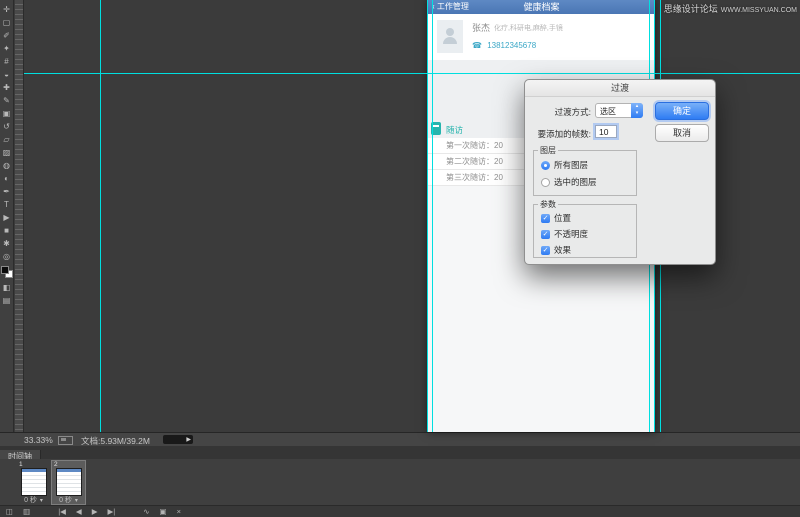 The image size is (800, 517). What do you see at coordinates (7, 178) in the screenshot?
I see `tool-dodge-icon: ◐` at bounding box center [7, 178].